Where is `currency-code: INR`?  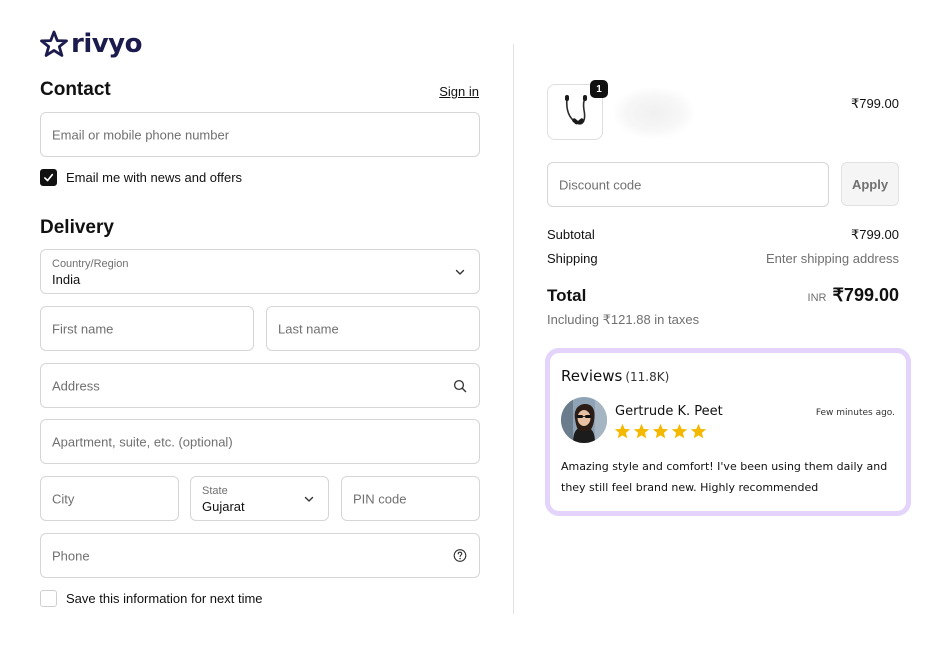 currency-code: INR is located at coordinates (817, 298).